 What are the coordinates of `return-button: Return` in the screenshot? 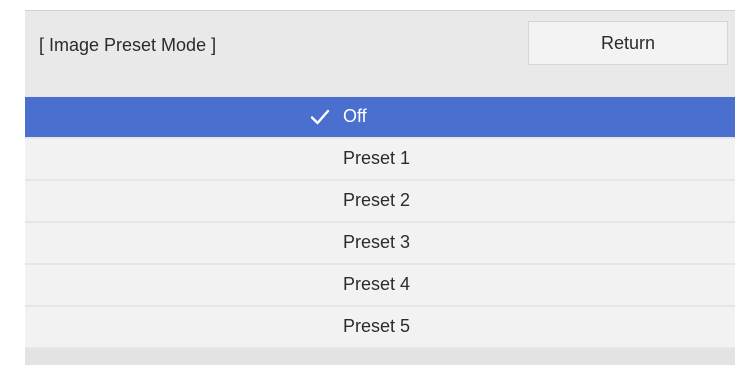 It's located at (628, 43).